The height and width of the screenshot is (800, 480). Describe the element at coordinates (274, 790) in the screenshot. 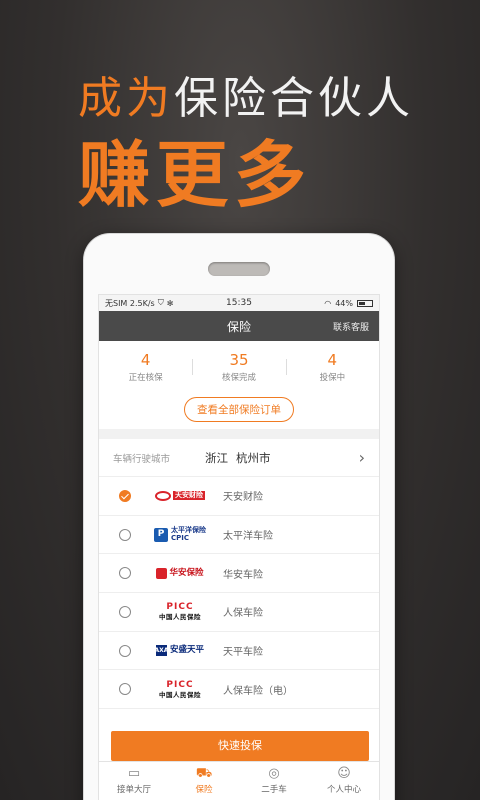

I see `tab-label: 二手车` at that location.